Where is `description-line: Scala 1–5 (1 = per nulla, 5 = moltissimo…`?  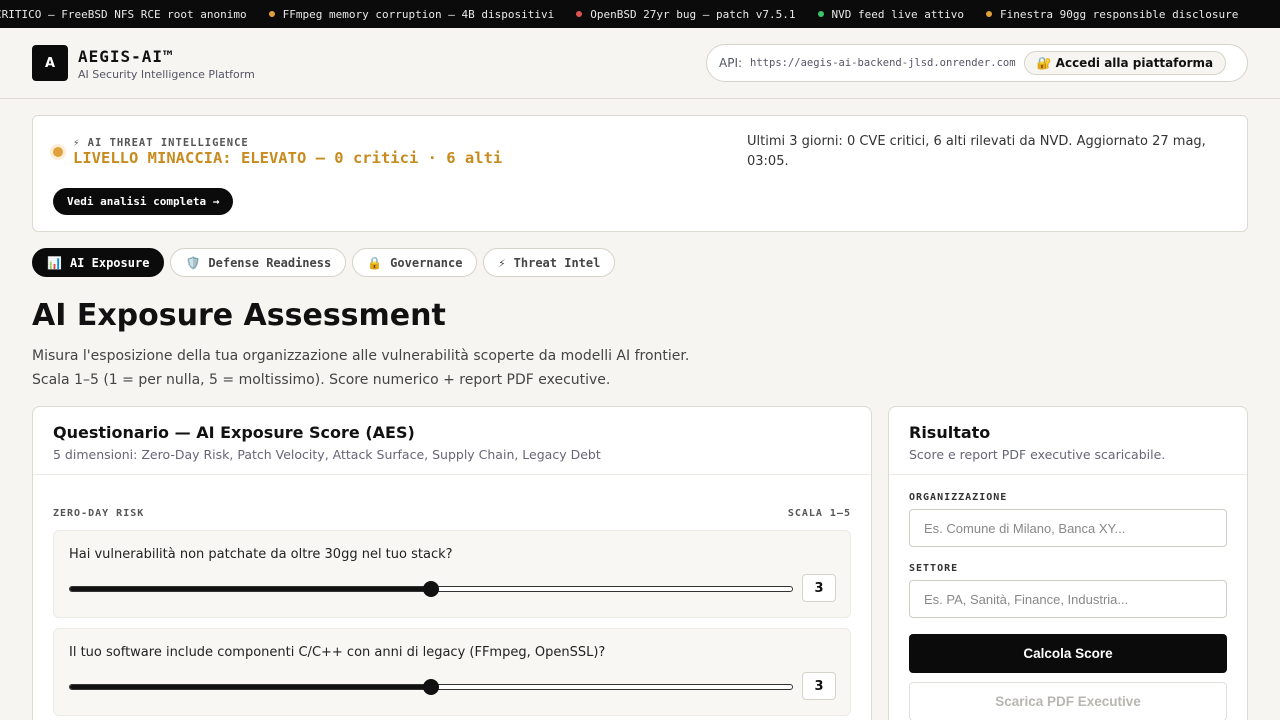 description-line: Scala 1–5 (1 = per nulla, 5 = moltissimo… is located at coordinates (321, 380).